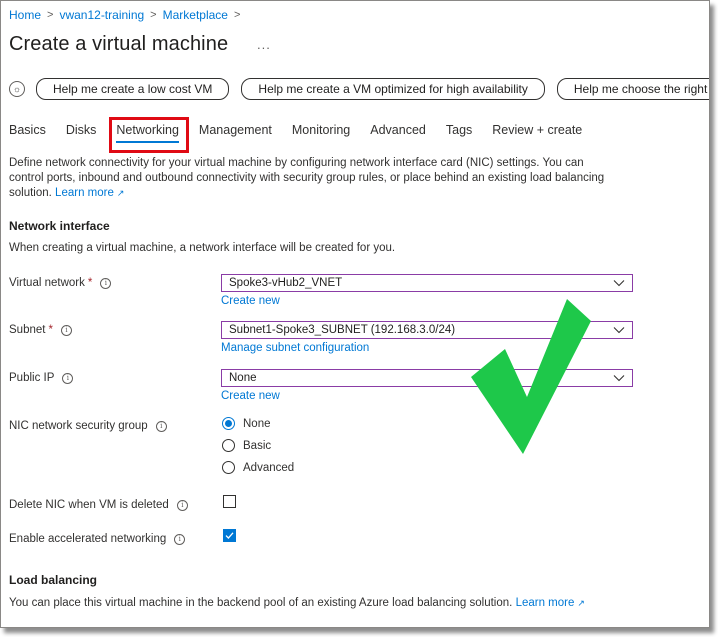 This screenshot has width=718, height=637. I want to click on nsg-option-basic: Basic, so click(246, 445).